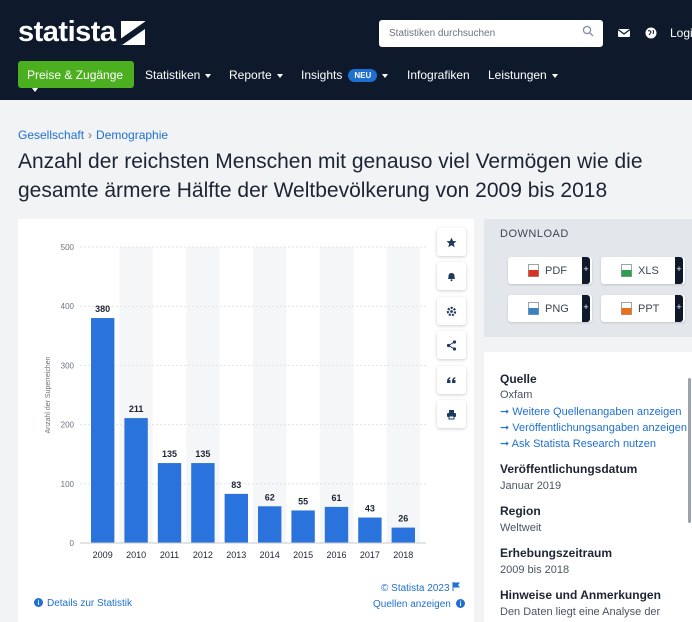  What do you see at coordinates (517, 75) in the screenshot?
I see `nav-leistungen-label: Leistungen` at bounding box center [517, 75].